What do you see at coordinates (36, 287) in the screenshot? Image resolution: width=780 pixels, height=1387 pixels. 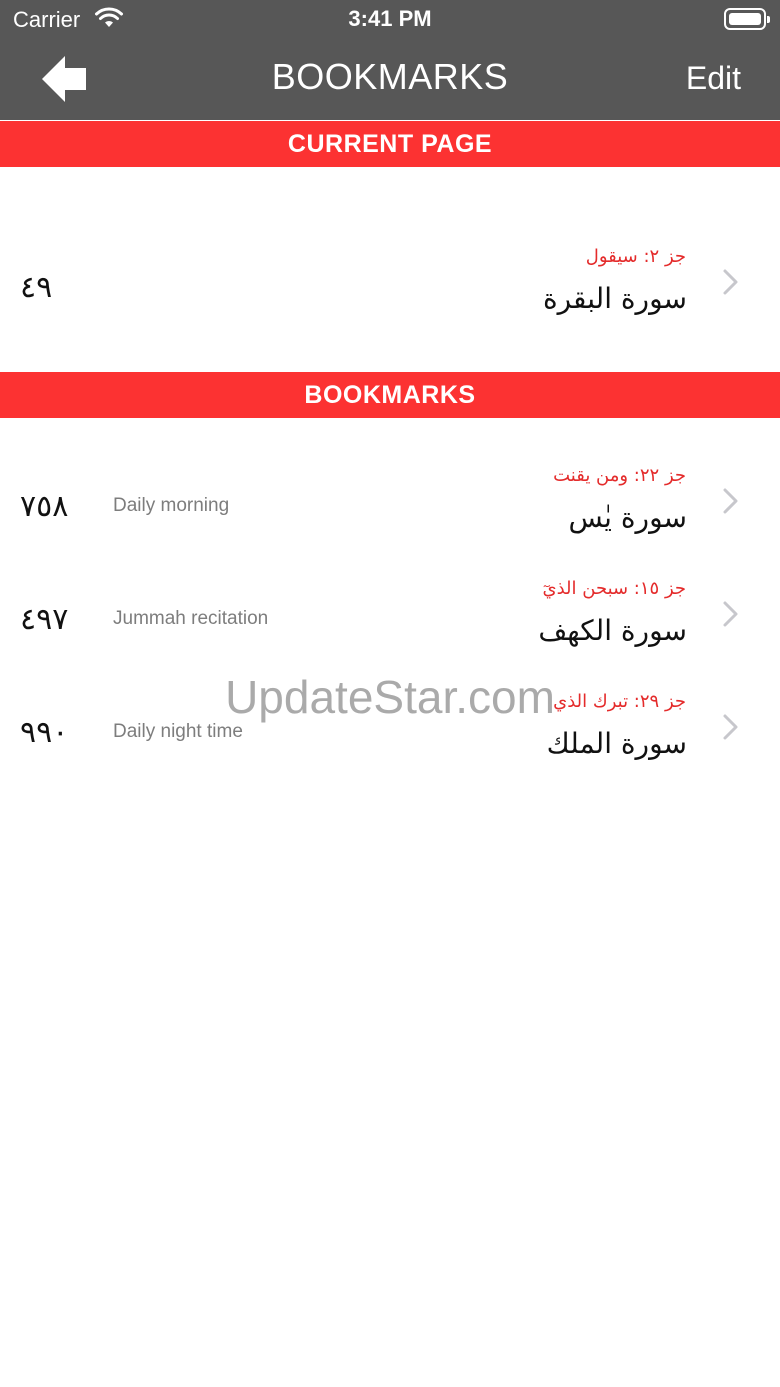 I see `page-number: ٤٩` at bounding box center [36, 287].